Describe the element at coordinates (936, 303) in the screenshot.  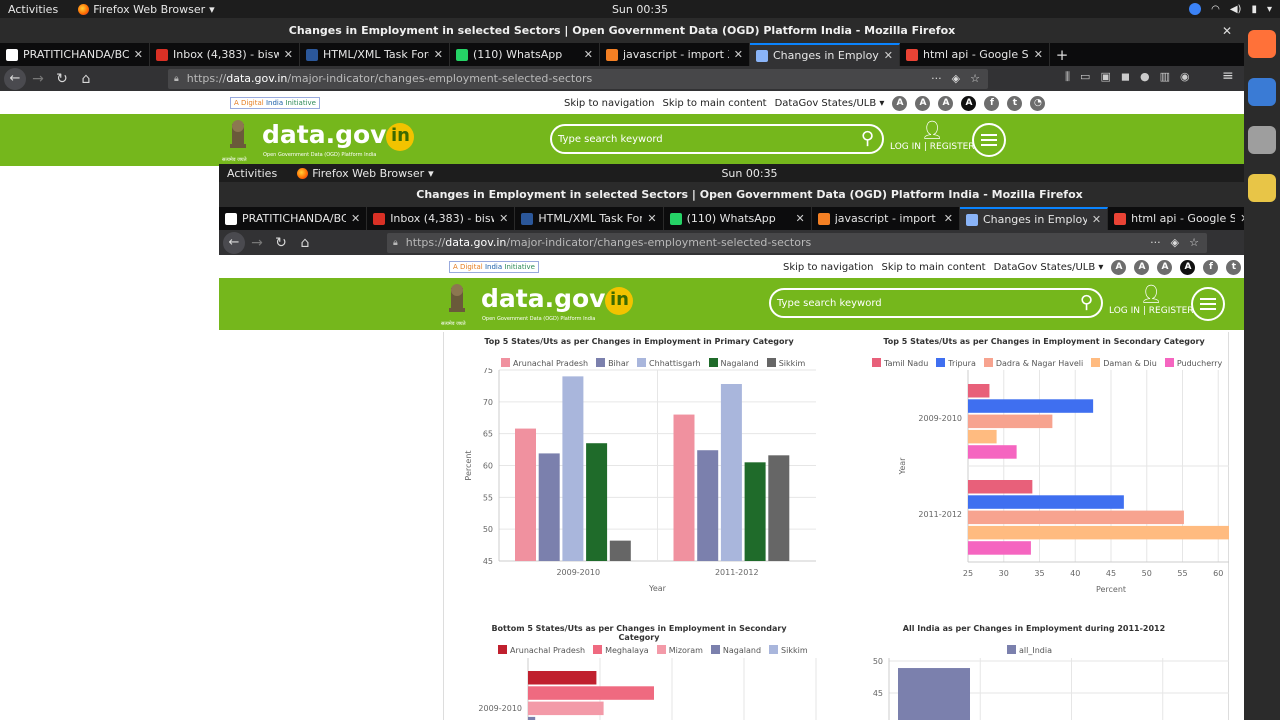
I see `search-input: Type search keyword ⚲` at that location.